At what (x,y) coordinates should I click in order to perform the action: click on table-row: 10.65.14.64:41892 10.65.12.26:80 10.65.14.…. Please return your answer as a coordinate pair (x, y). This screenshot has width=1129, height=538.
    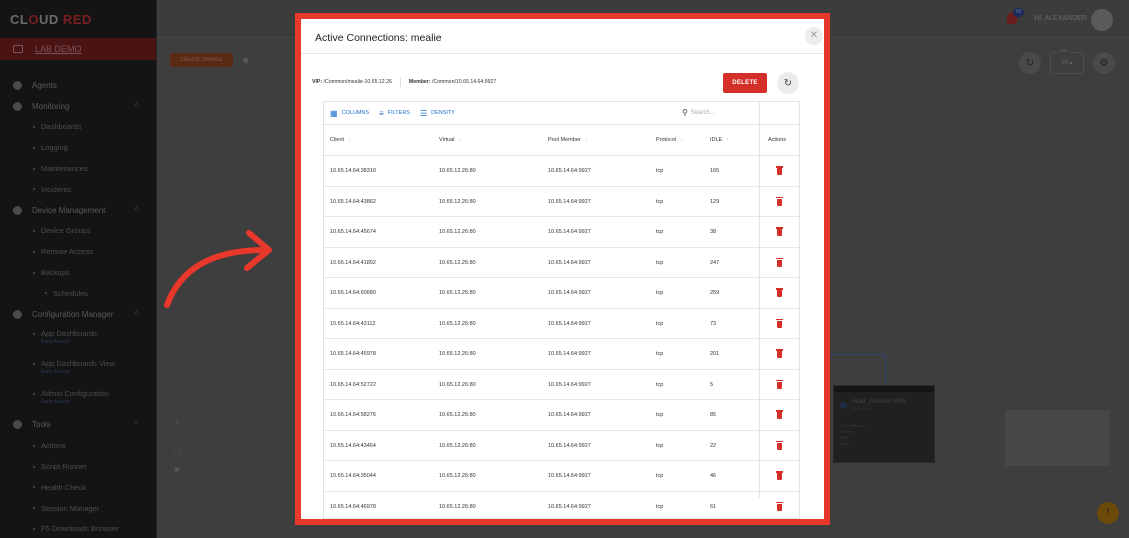
    Looking at the image, I should click on (561, 263).